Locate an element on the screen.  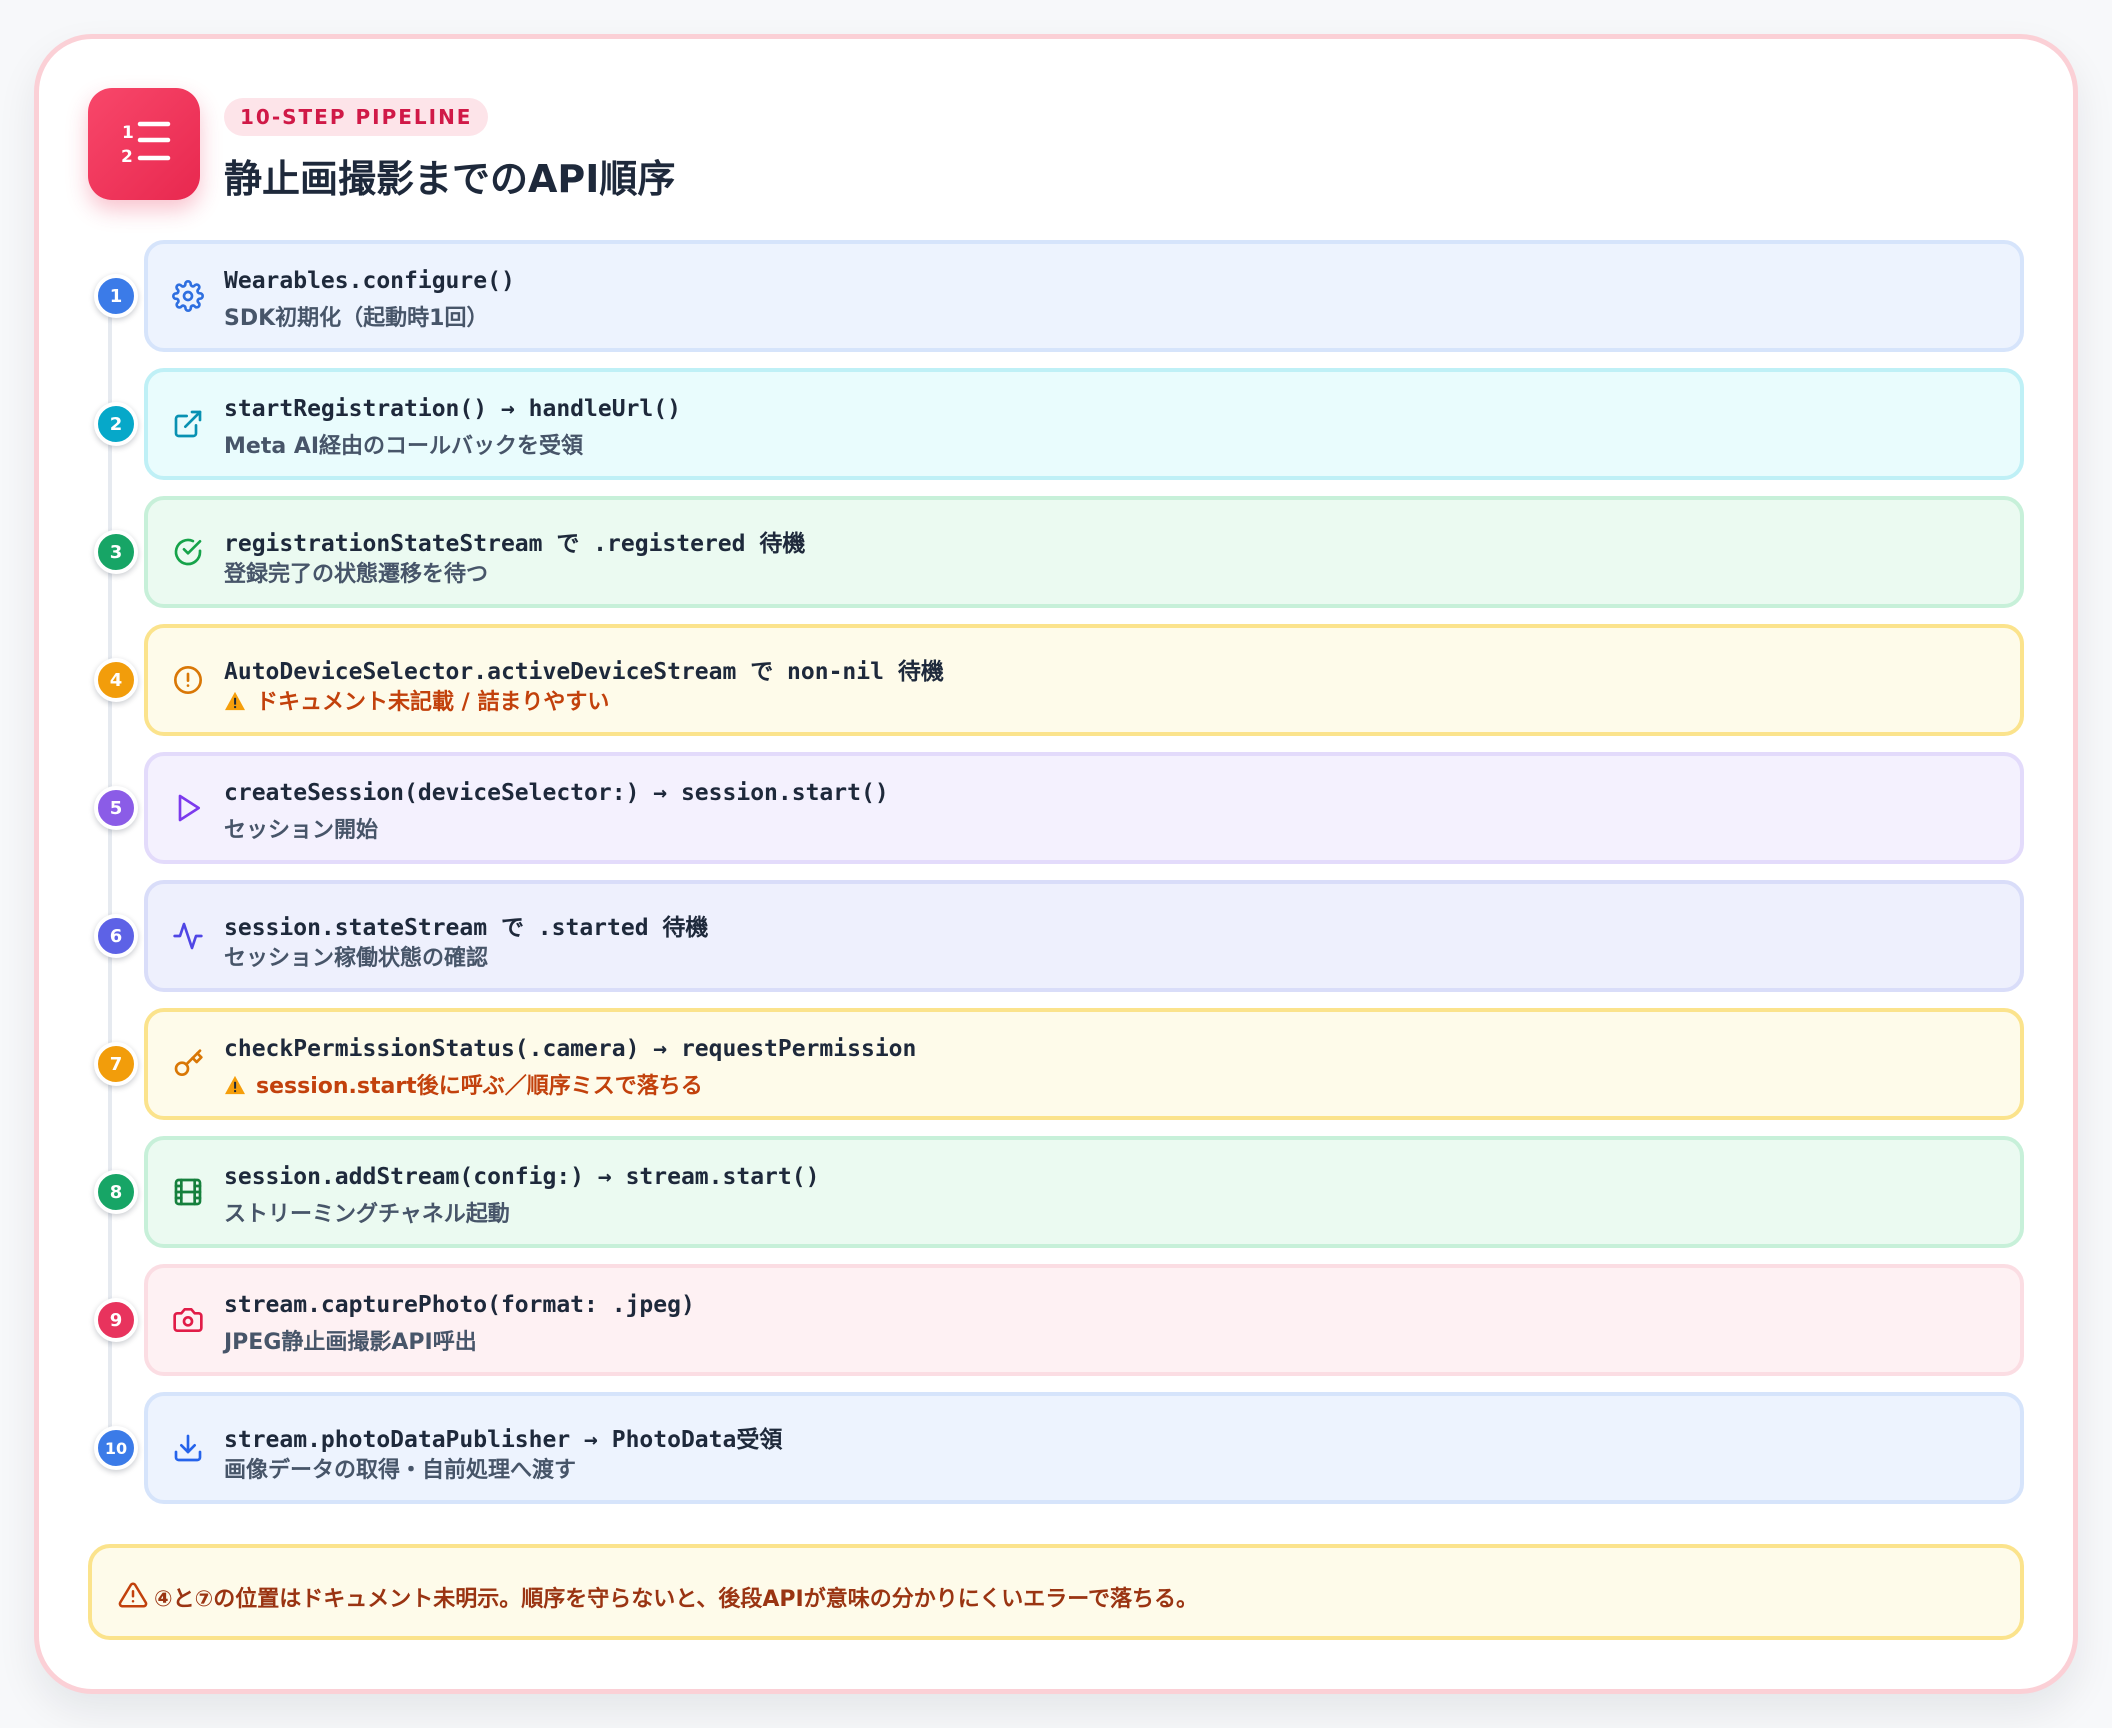
step-api-call: stream.photoDataPublisher → PhotoData受領 is located at coordinates (503, 1440).